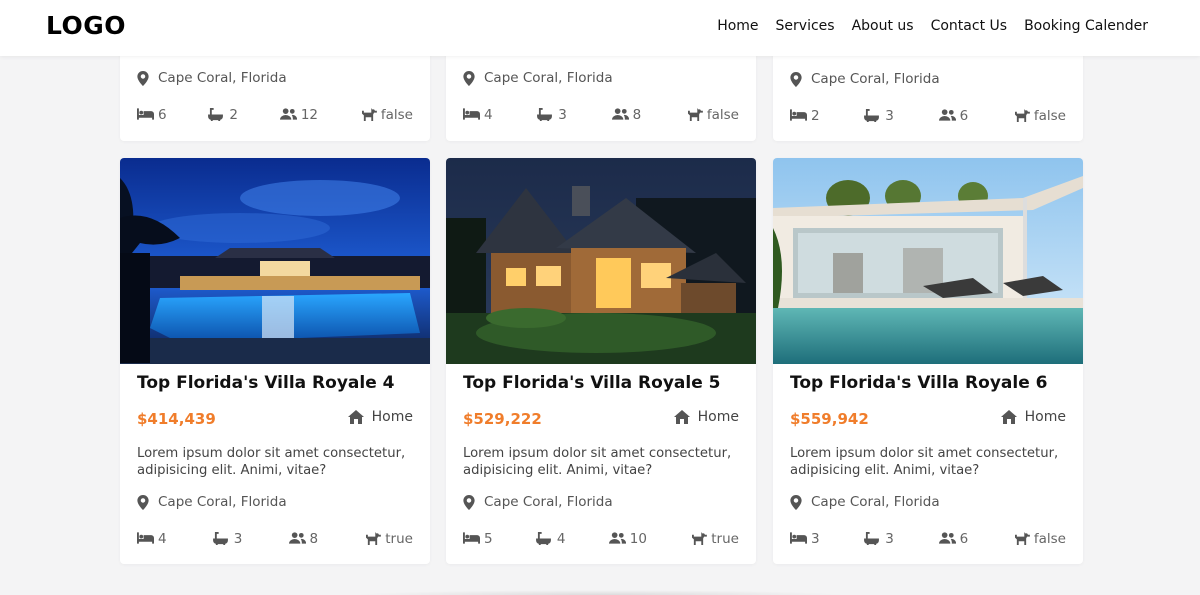  Describe the element at coordinates (918, 383) in the screenshot. I see `property-title: Top Florida's Villa Royale 6` at that location.